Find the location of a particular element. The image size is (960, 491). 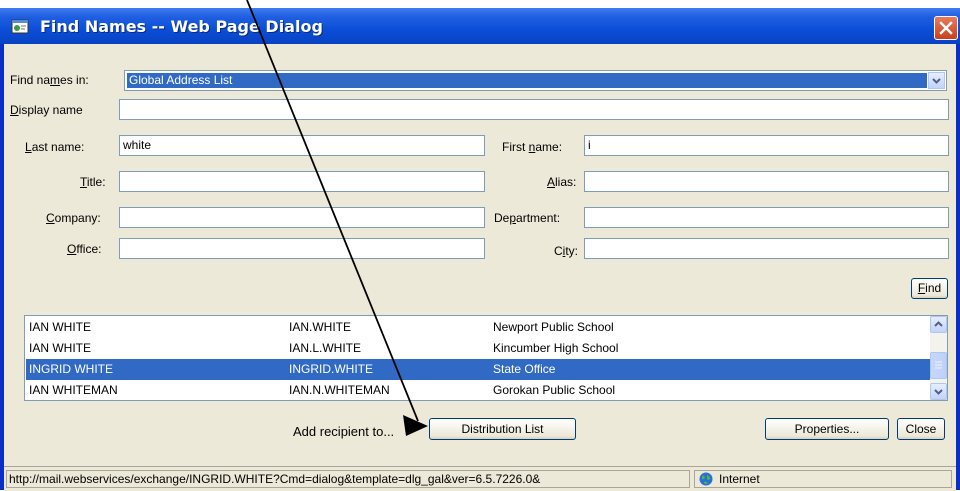

title-input is located at coordinates (302, 181).